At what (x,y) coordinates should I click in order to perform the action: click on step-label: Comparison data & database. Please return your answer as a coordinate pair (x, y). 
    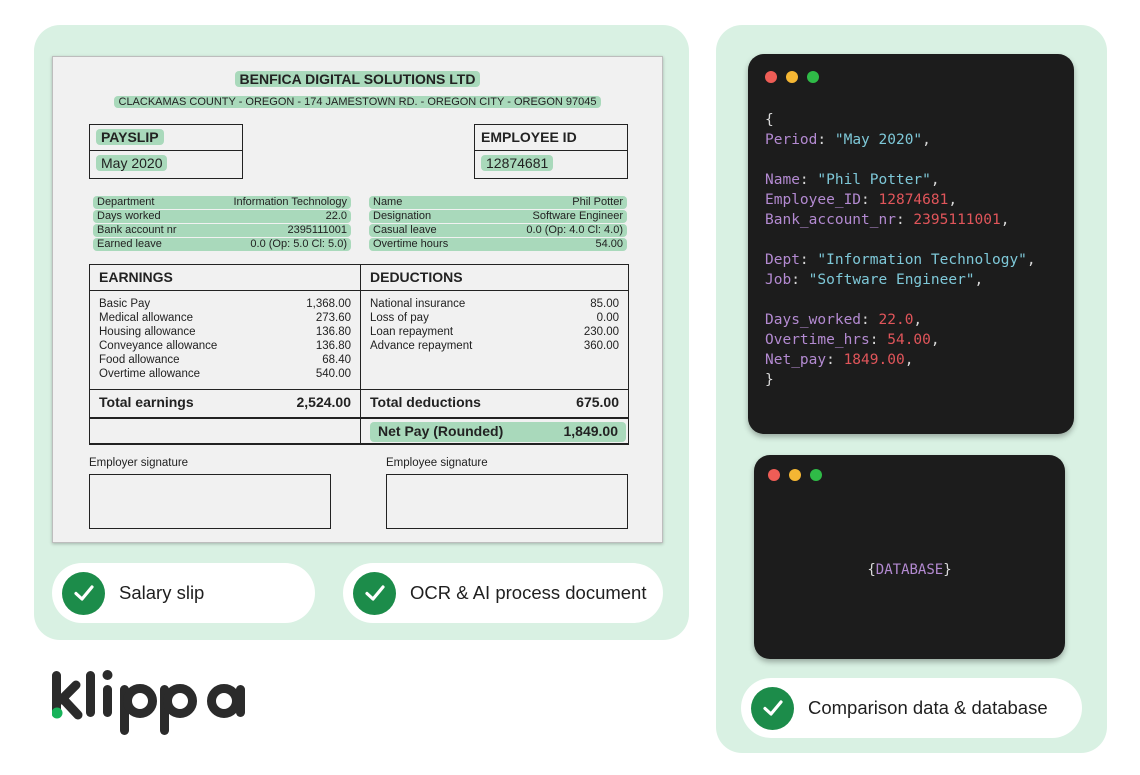
    Looking at the image, I should click on (928, 707).